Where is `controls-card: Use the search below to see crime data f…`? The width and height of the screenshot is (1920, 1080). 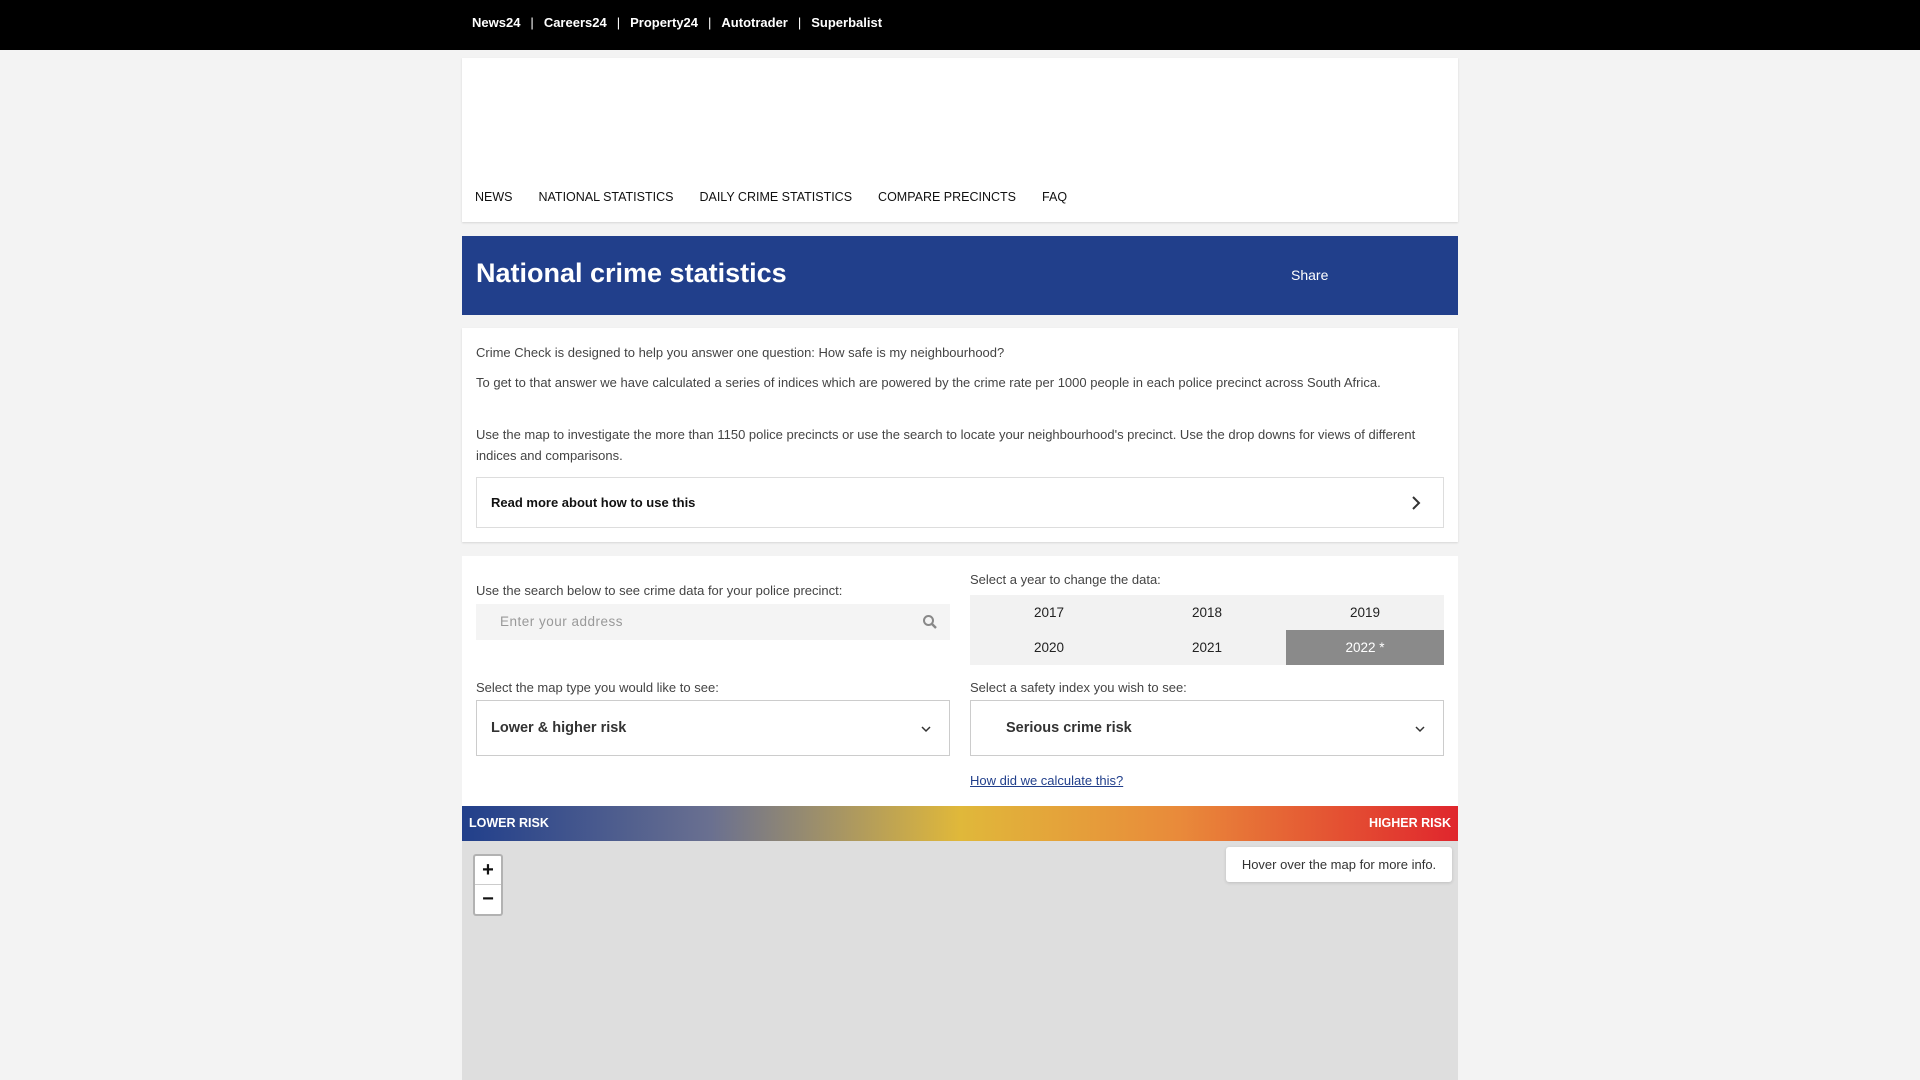
controls-card: Use the search below to see crime data f… is located at coordinates (960, 681).